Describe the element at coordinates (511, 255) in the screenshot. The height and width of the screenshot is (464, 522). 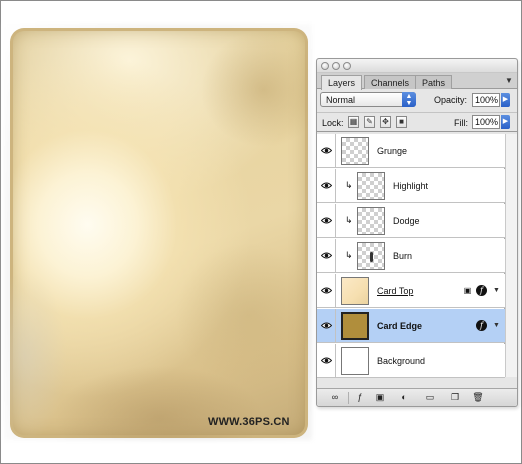
I see `layers-scrollbar` at that location.